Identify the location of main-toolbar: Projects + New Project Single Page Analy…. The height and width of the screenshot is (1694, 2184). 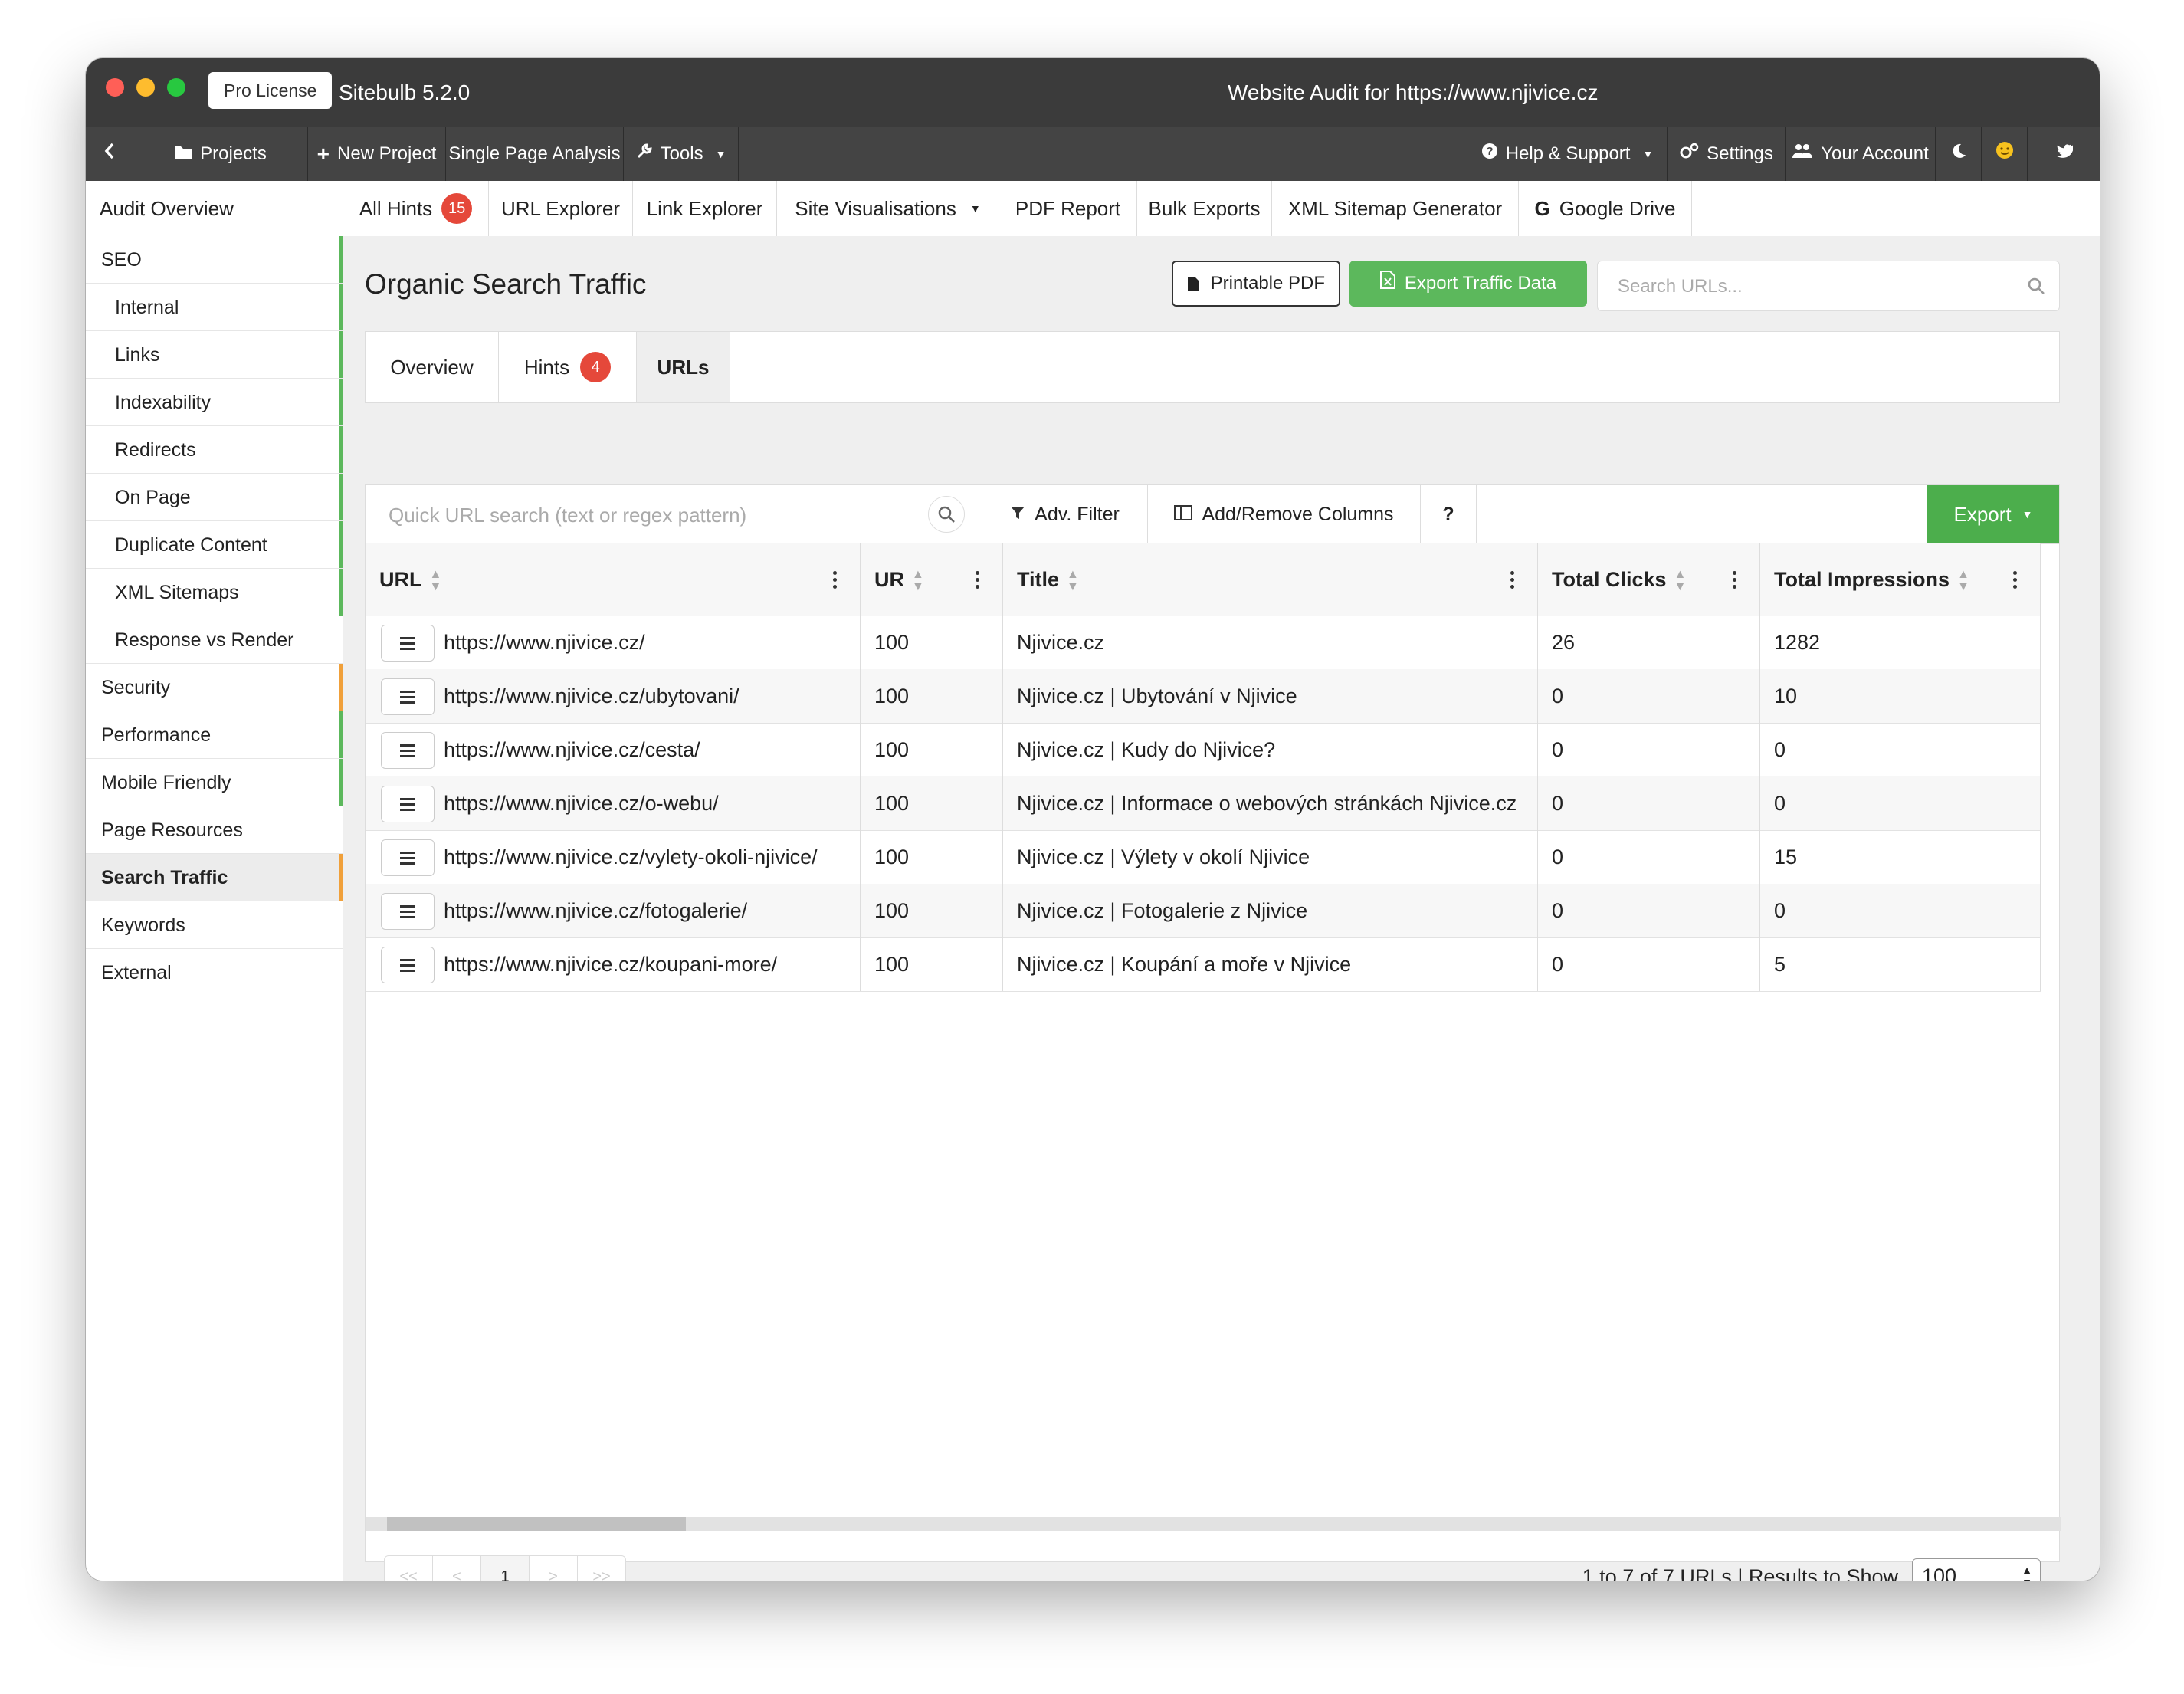
(1093, 154).